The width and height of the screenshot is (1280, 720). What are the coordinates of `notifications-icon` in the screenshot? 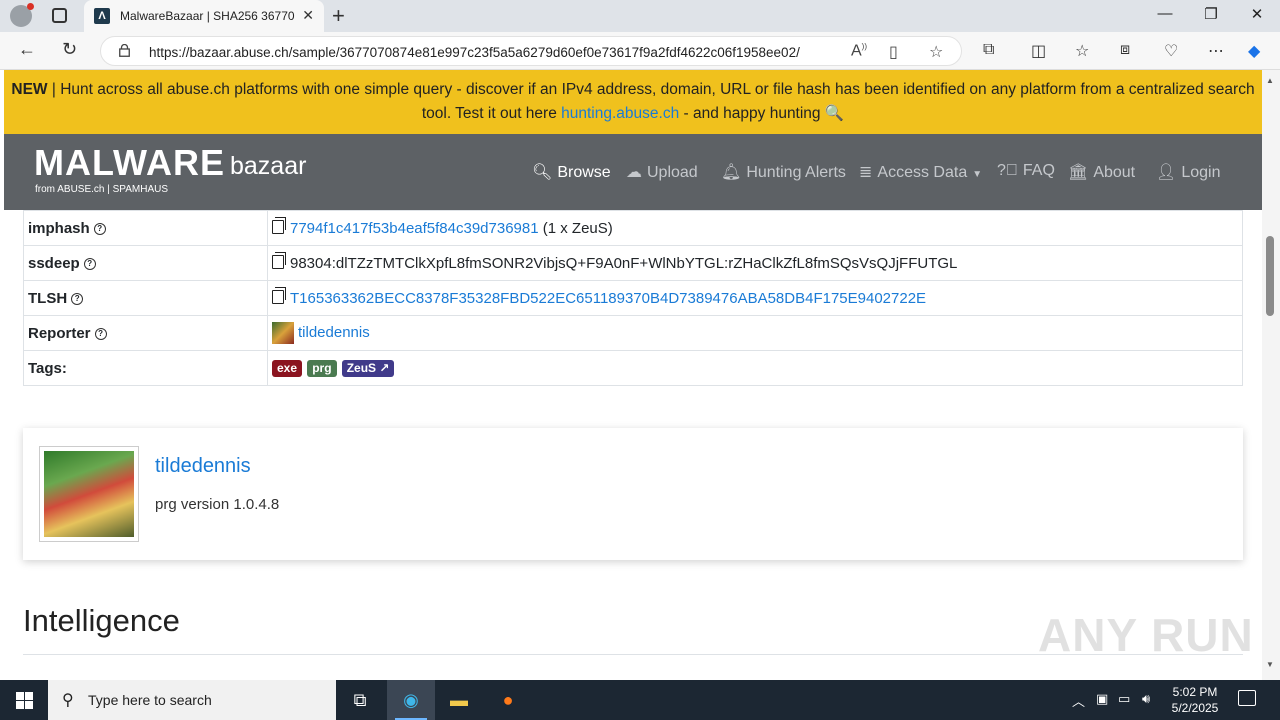 It's located at (1247, 698).